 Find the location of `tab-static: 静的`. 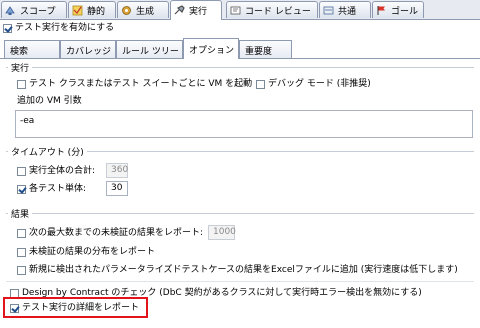

tab-static: 静的 is located at coordinates (92, 9).